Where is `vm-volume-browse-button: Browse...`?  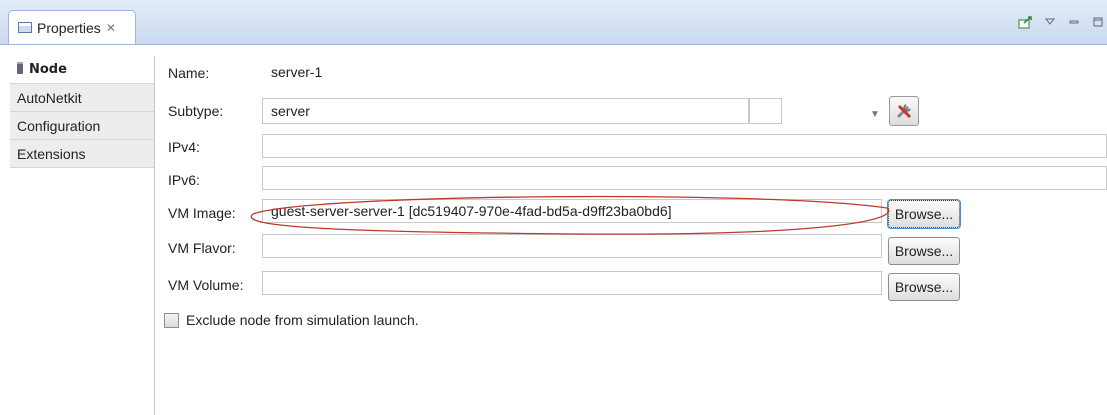
vm-volume-browse-button: Browse... is located at coordinates (924, 287).